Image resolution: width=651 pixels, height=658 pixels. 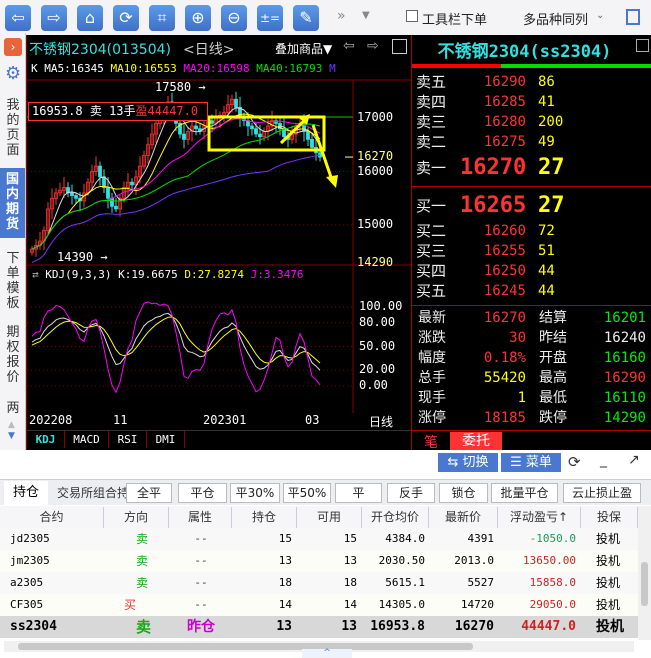 What do you see at coordinates (504, 271) in the screenshot?
I see `bid-price: 16250` at bounding box center [504, 271].